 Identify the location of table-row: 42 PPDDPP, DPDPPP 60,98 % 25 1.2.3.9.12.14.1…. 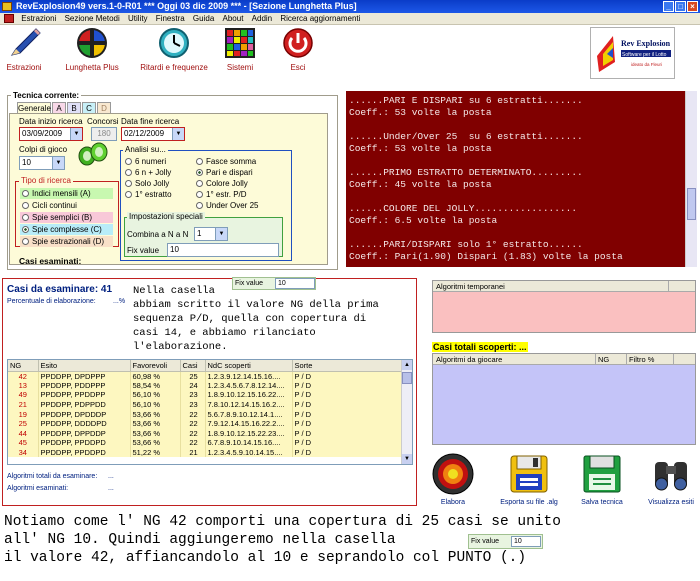
(205, 376).